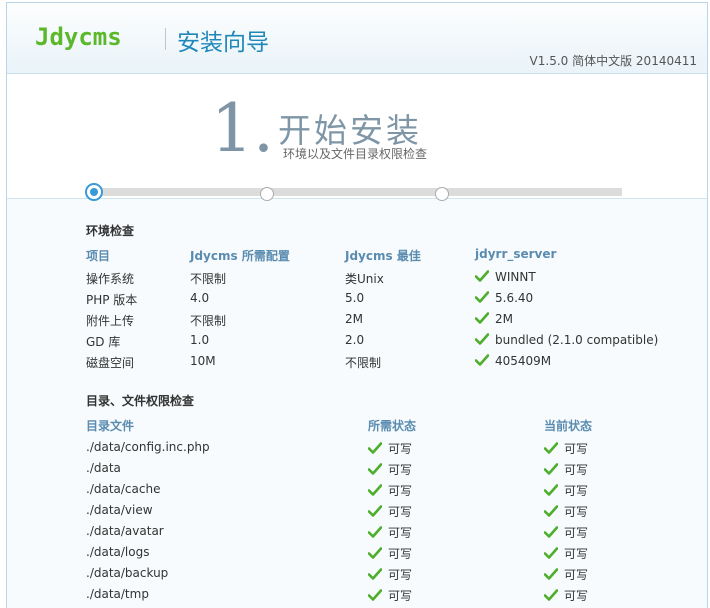 The image size is (710, 608). What do you see at coordinates (123, 489) in the screenshot?
I see `dir-path: ./data/cache` at bounding box center [123, 489].